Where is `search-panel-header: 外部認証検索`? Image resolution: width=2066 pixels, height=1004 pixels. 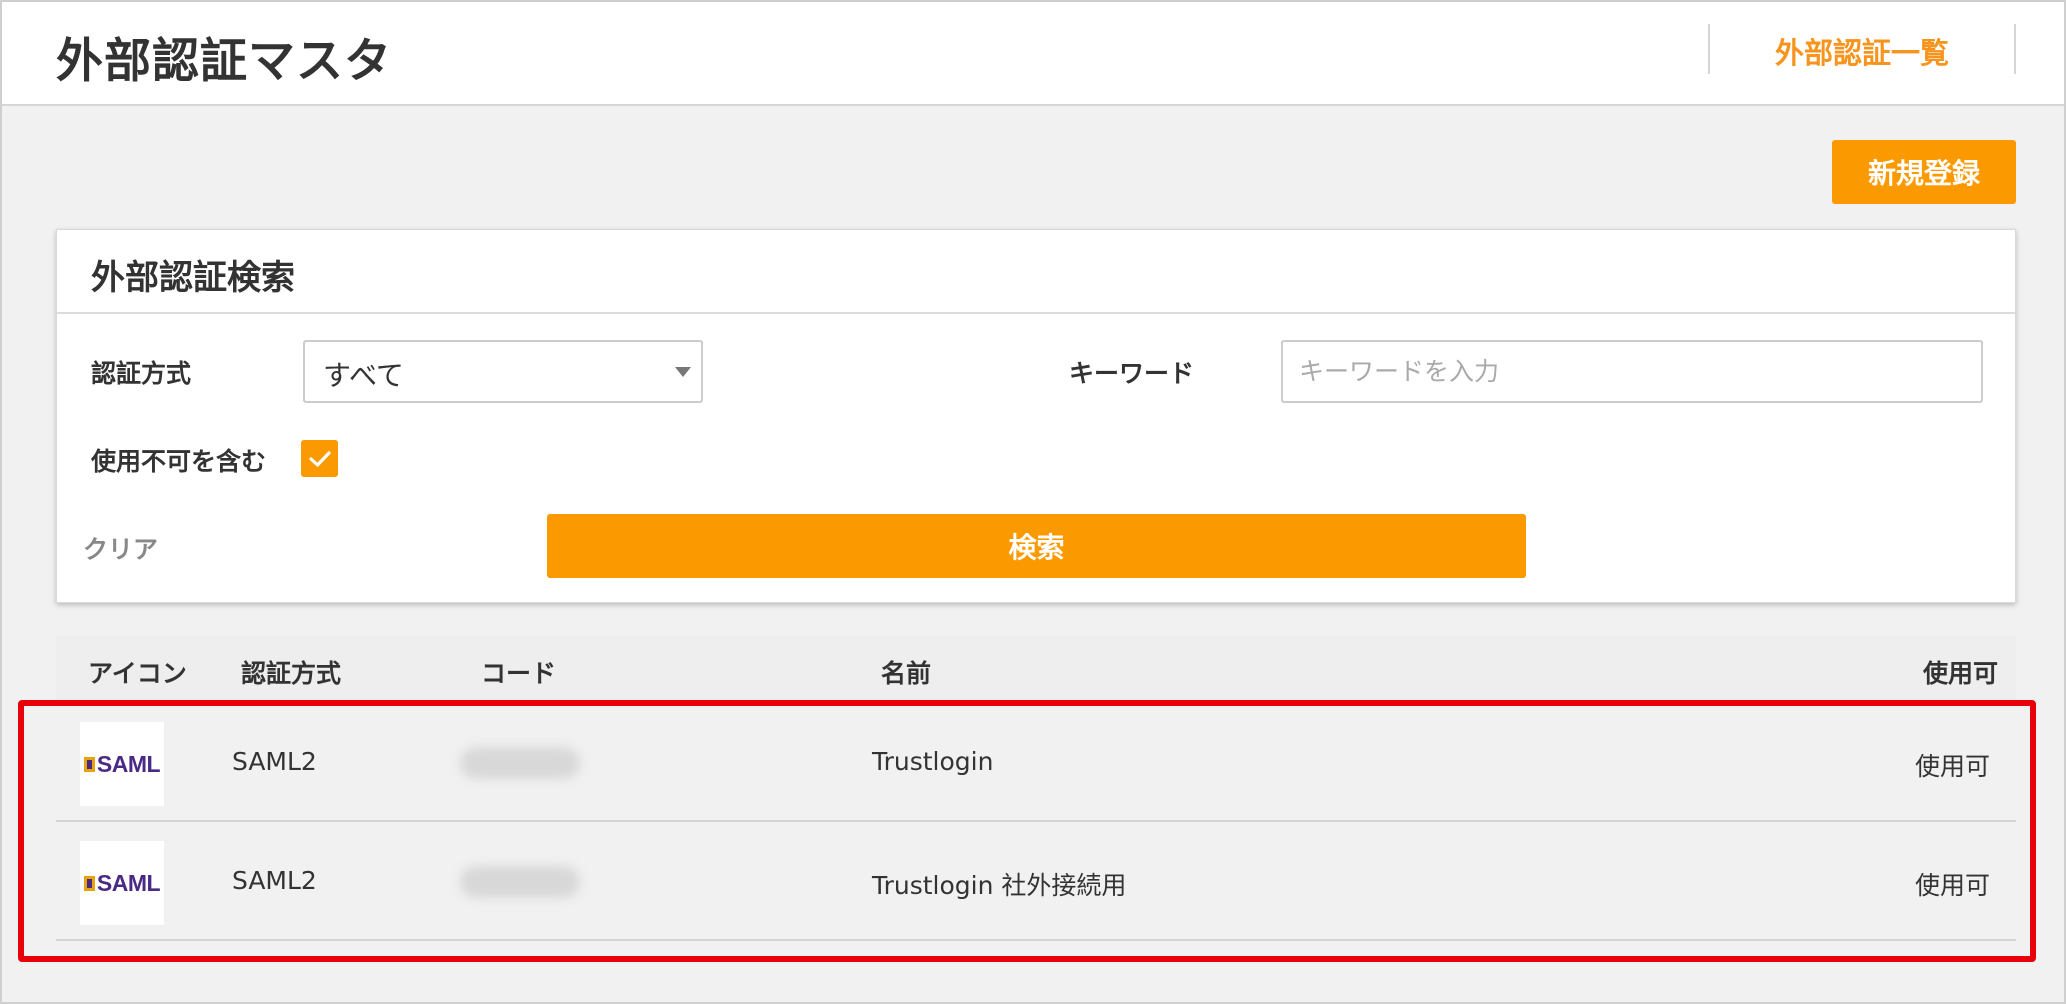
search-panel-header: 外部認証検索 is located at coordinates (1036, 272).